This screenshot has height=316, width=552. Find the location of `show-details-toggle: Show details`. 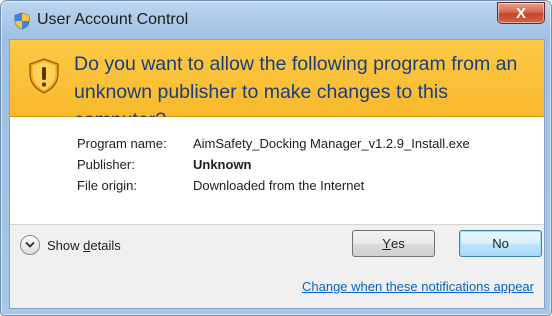

show-details-toggle: Show details is located at coordinates (70, 245).